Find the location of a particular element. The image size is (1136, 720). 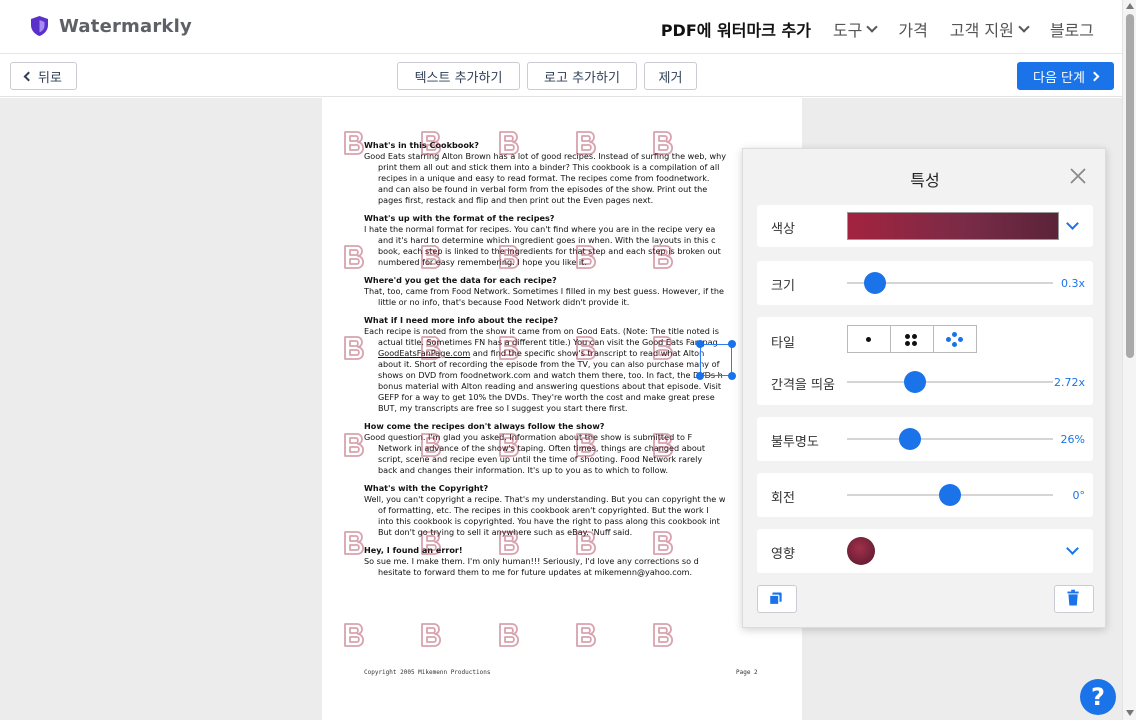

tile-option-diamond is located at coordinates (955, 339).